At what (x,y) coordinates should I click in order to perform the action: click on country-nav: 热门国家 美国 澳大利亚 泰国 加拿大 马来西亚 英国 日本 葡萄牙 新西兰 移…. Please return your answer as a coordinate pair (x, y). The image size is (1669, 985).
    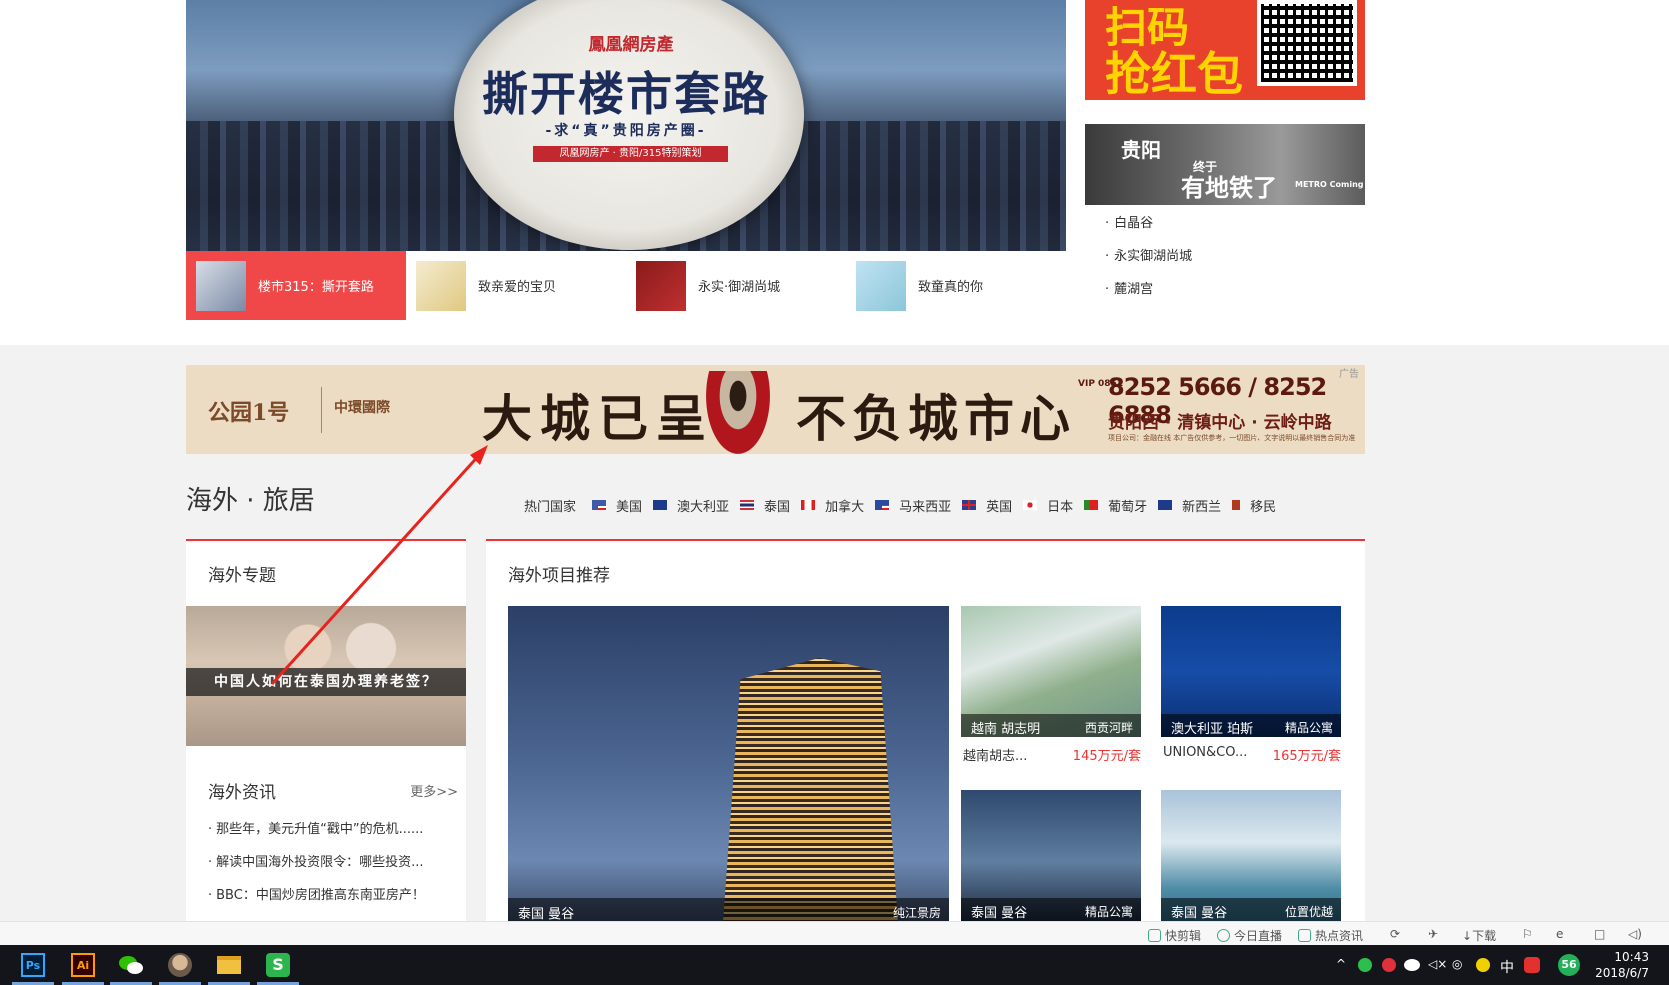
    Looking at the image, I should click on (905, 505).